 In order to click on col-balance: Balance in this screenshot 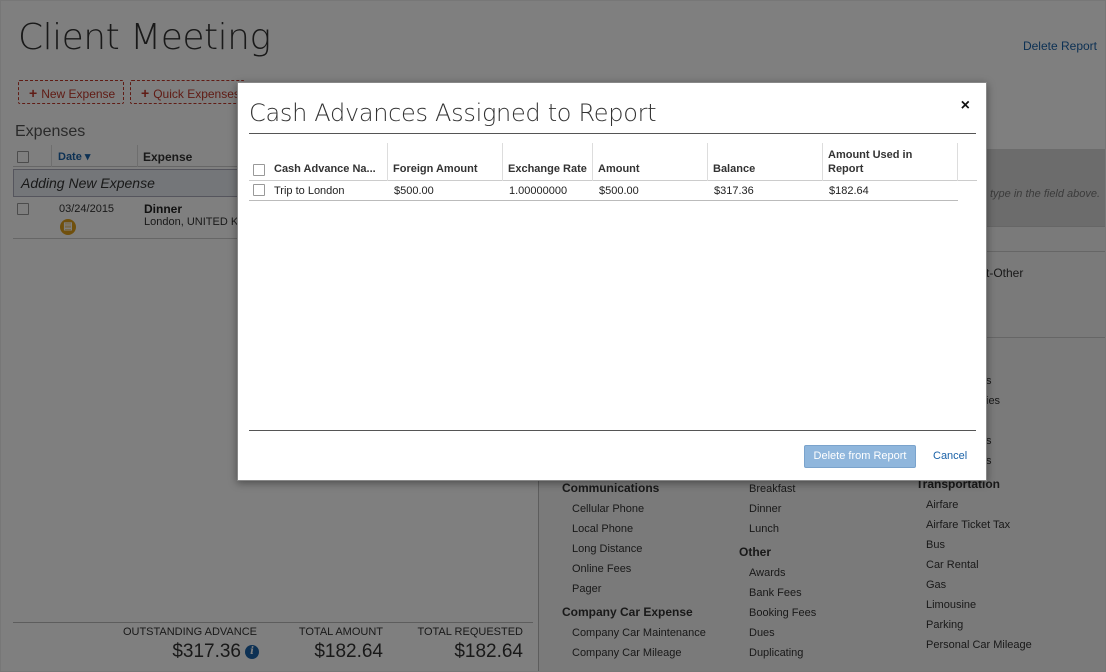, I will do `click(734, 169)`.